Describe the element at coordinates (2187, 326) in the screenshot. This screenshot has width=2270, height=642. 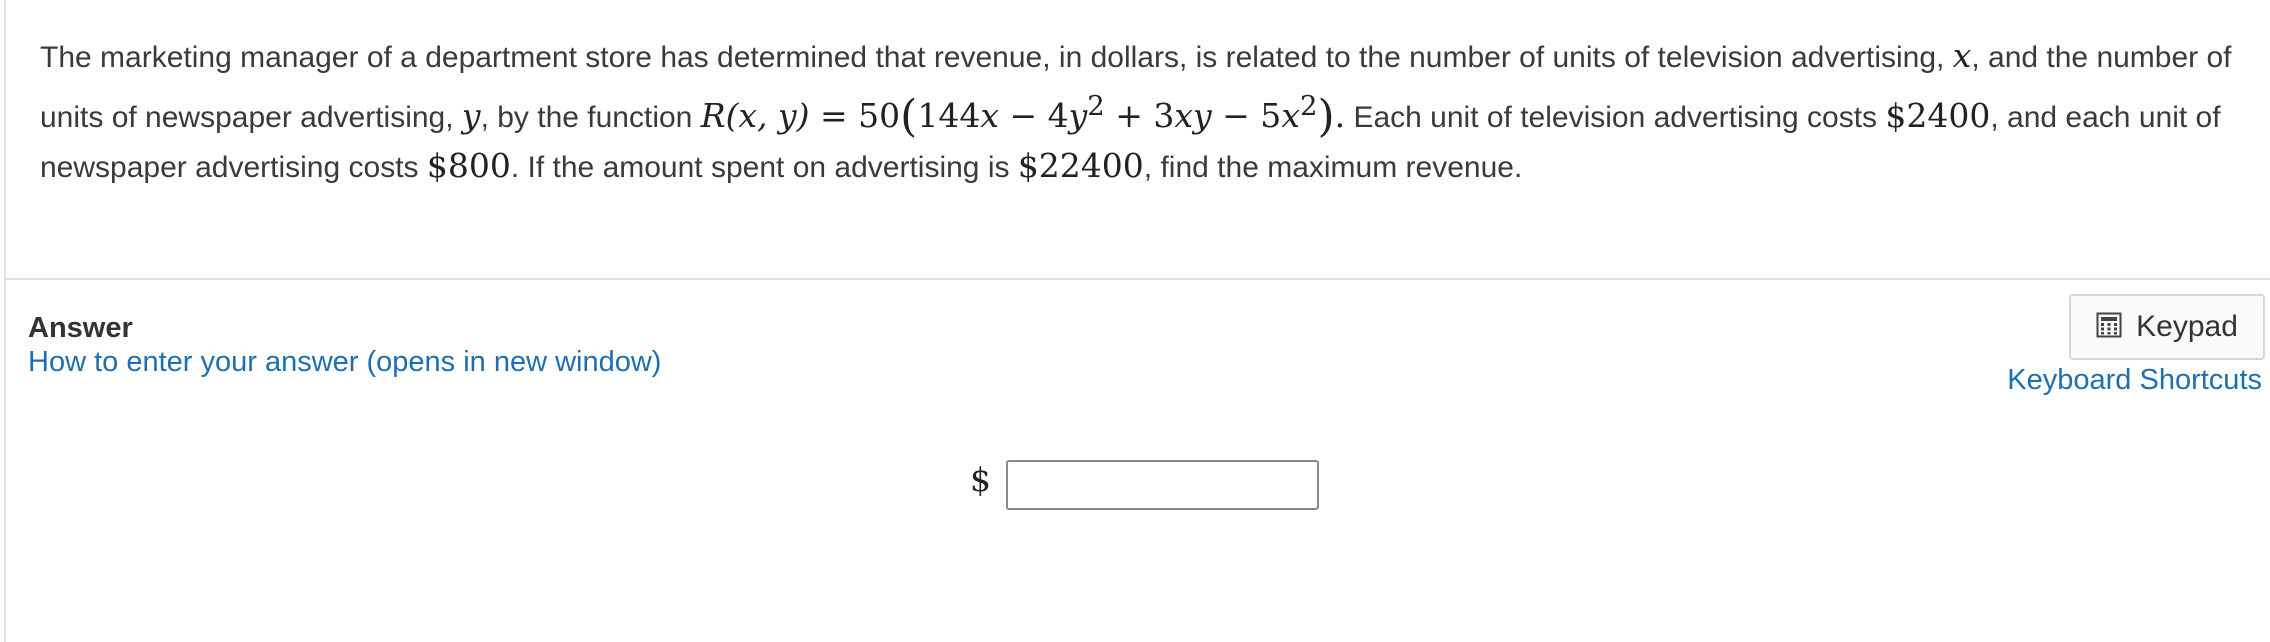
I see `keypad-label: Keypad` at that location.